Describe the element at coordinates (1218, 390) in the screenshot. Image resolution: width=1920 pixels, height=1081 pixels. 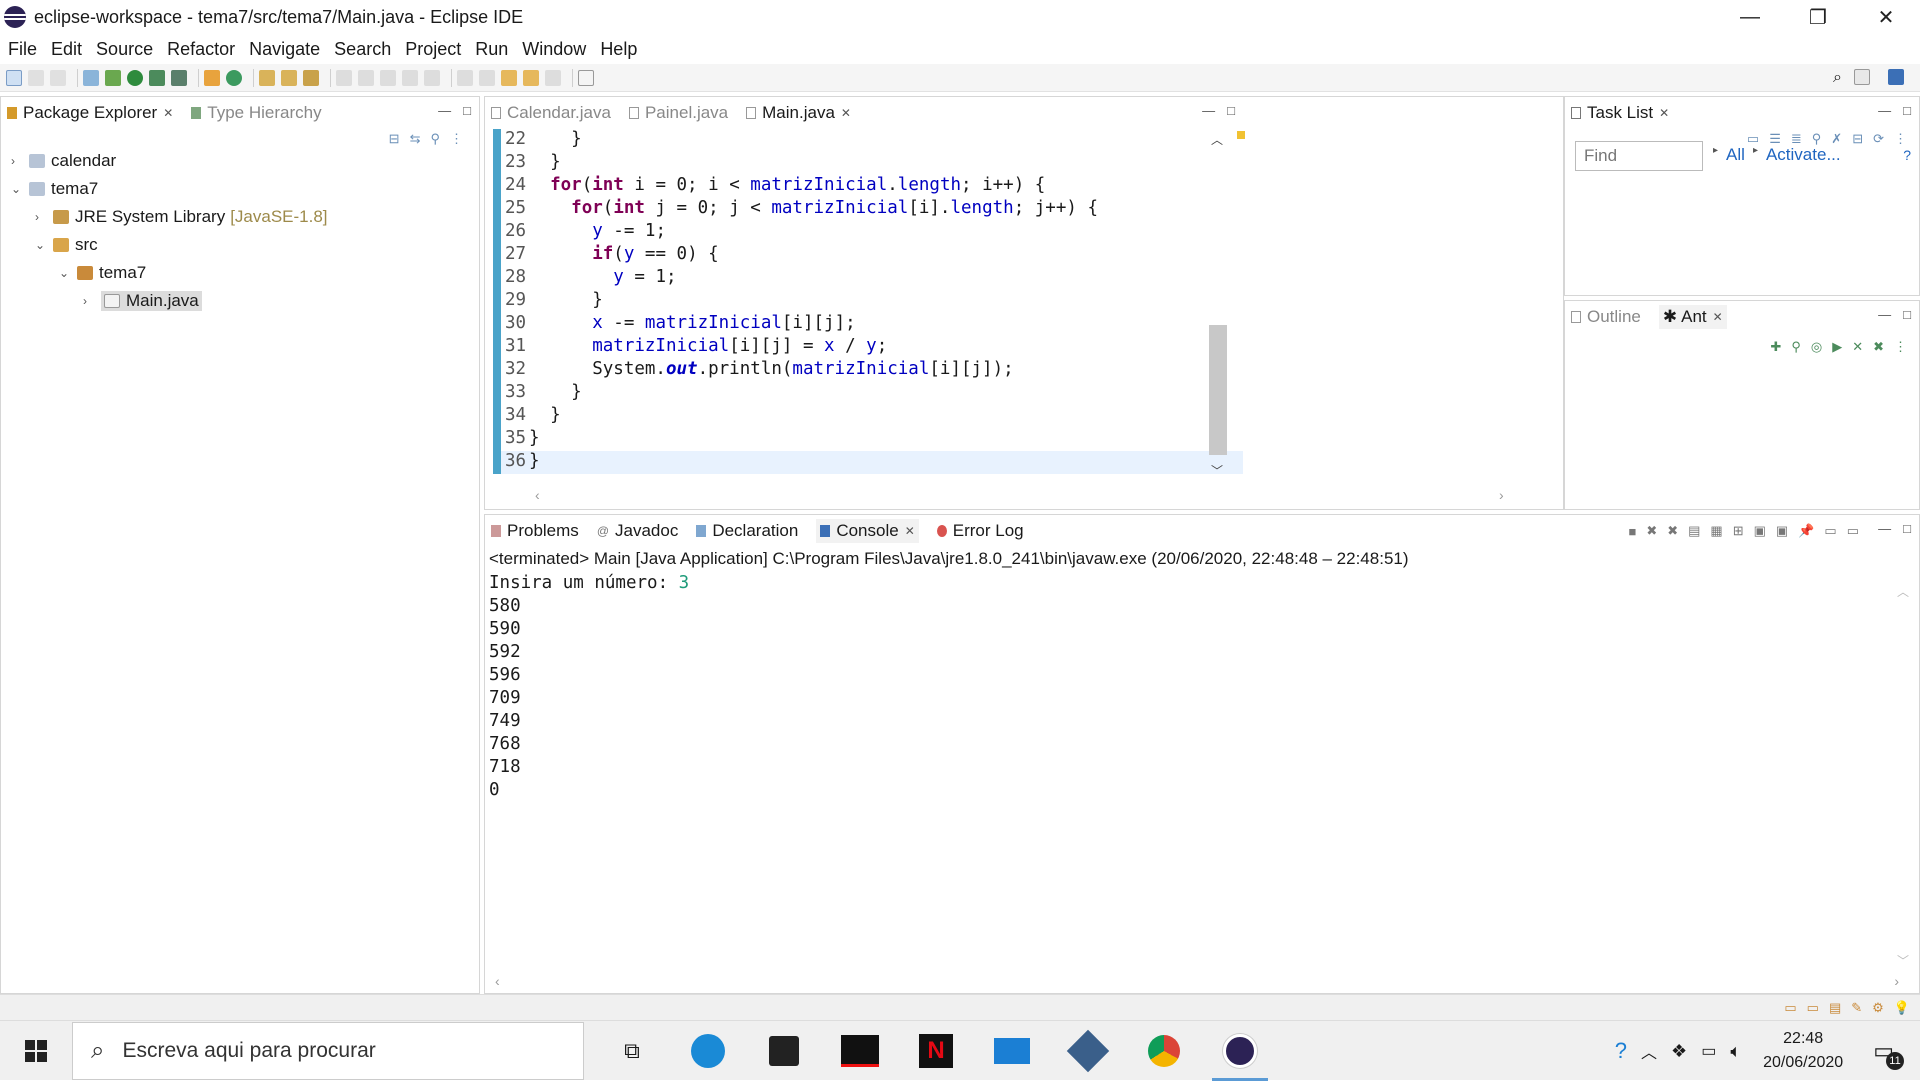
I see `scrollbar-thumb` at that location.